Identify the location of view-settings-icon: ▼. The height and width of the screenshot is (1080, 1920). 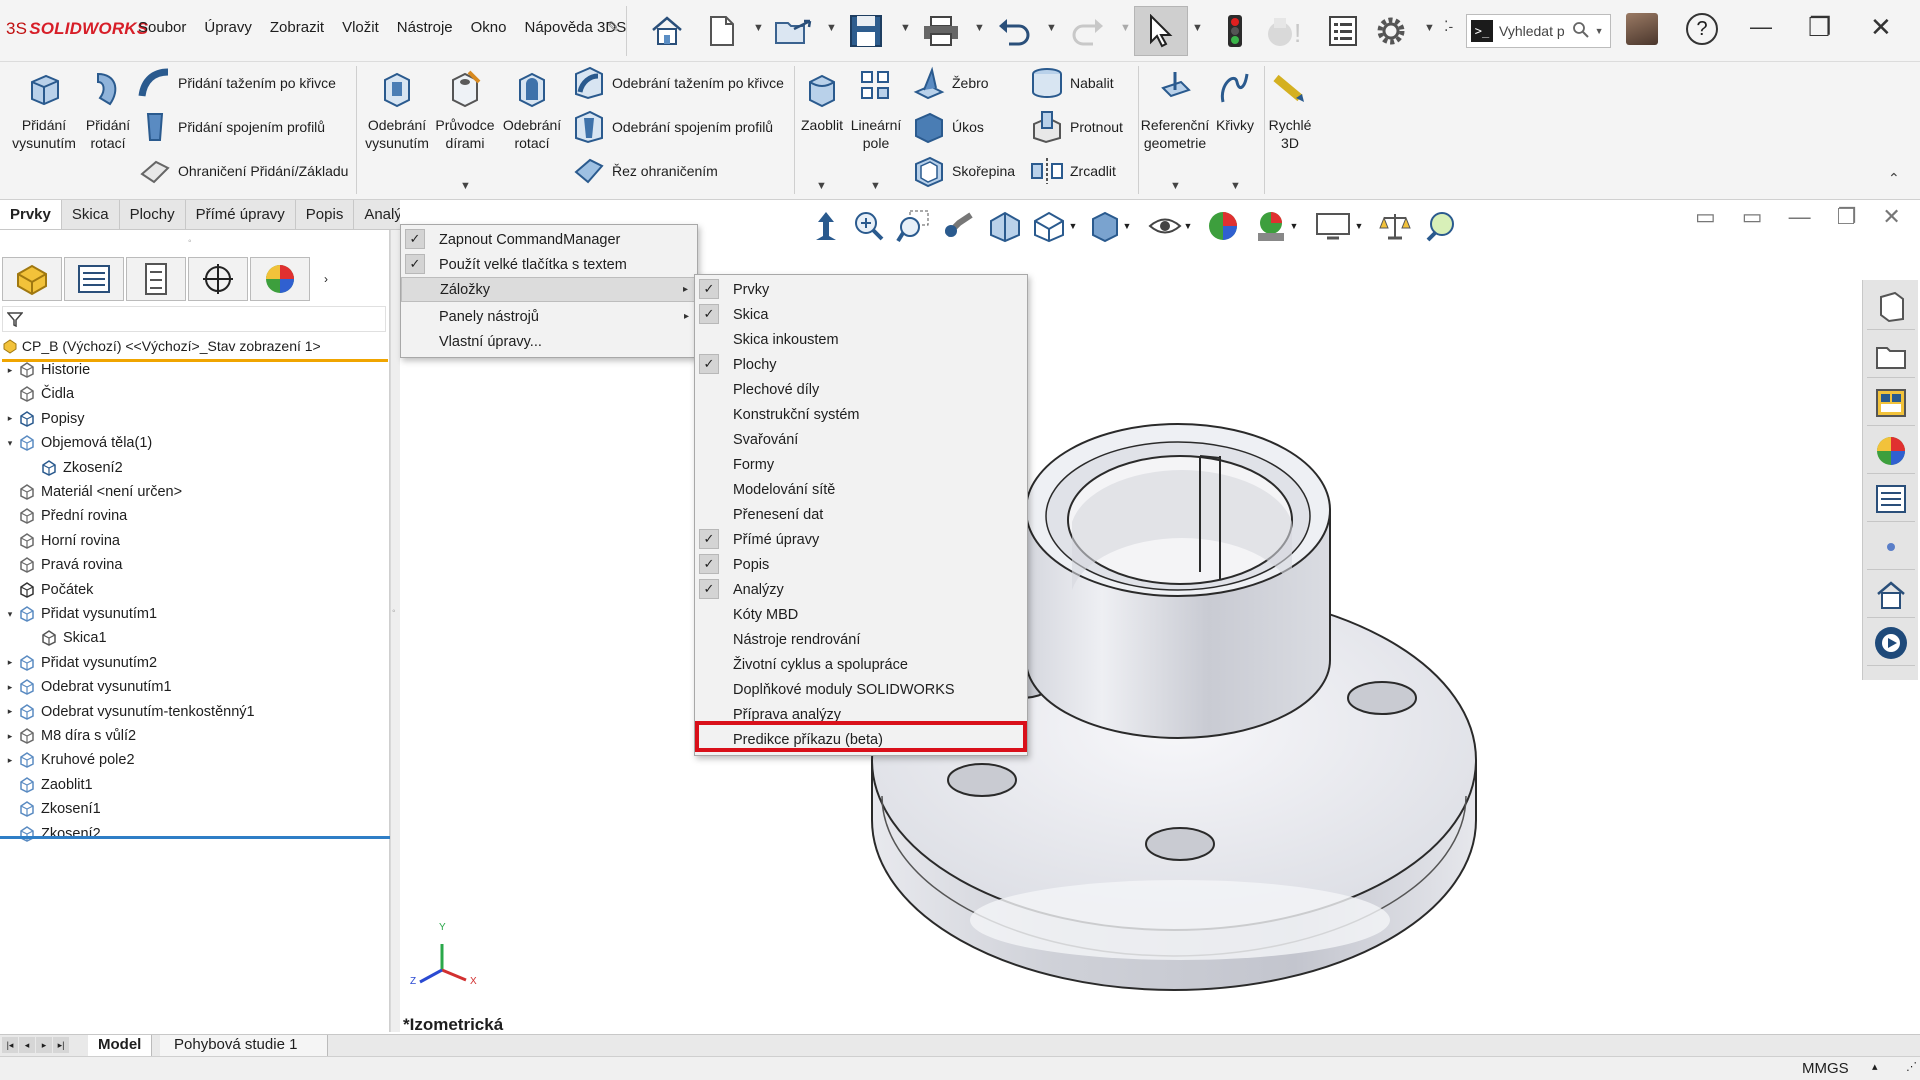
(1339, 226).